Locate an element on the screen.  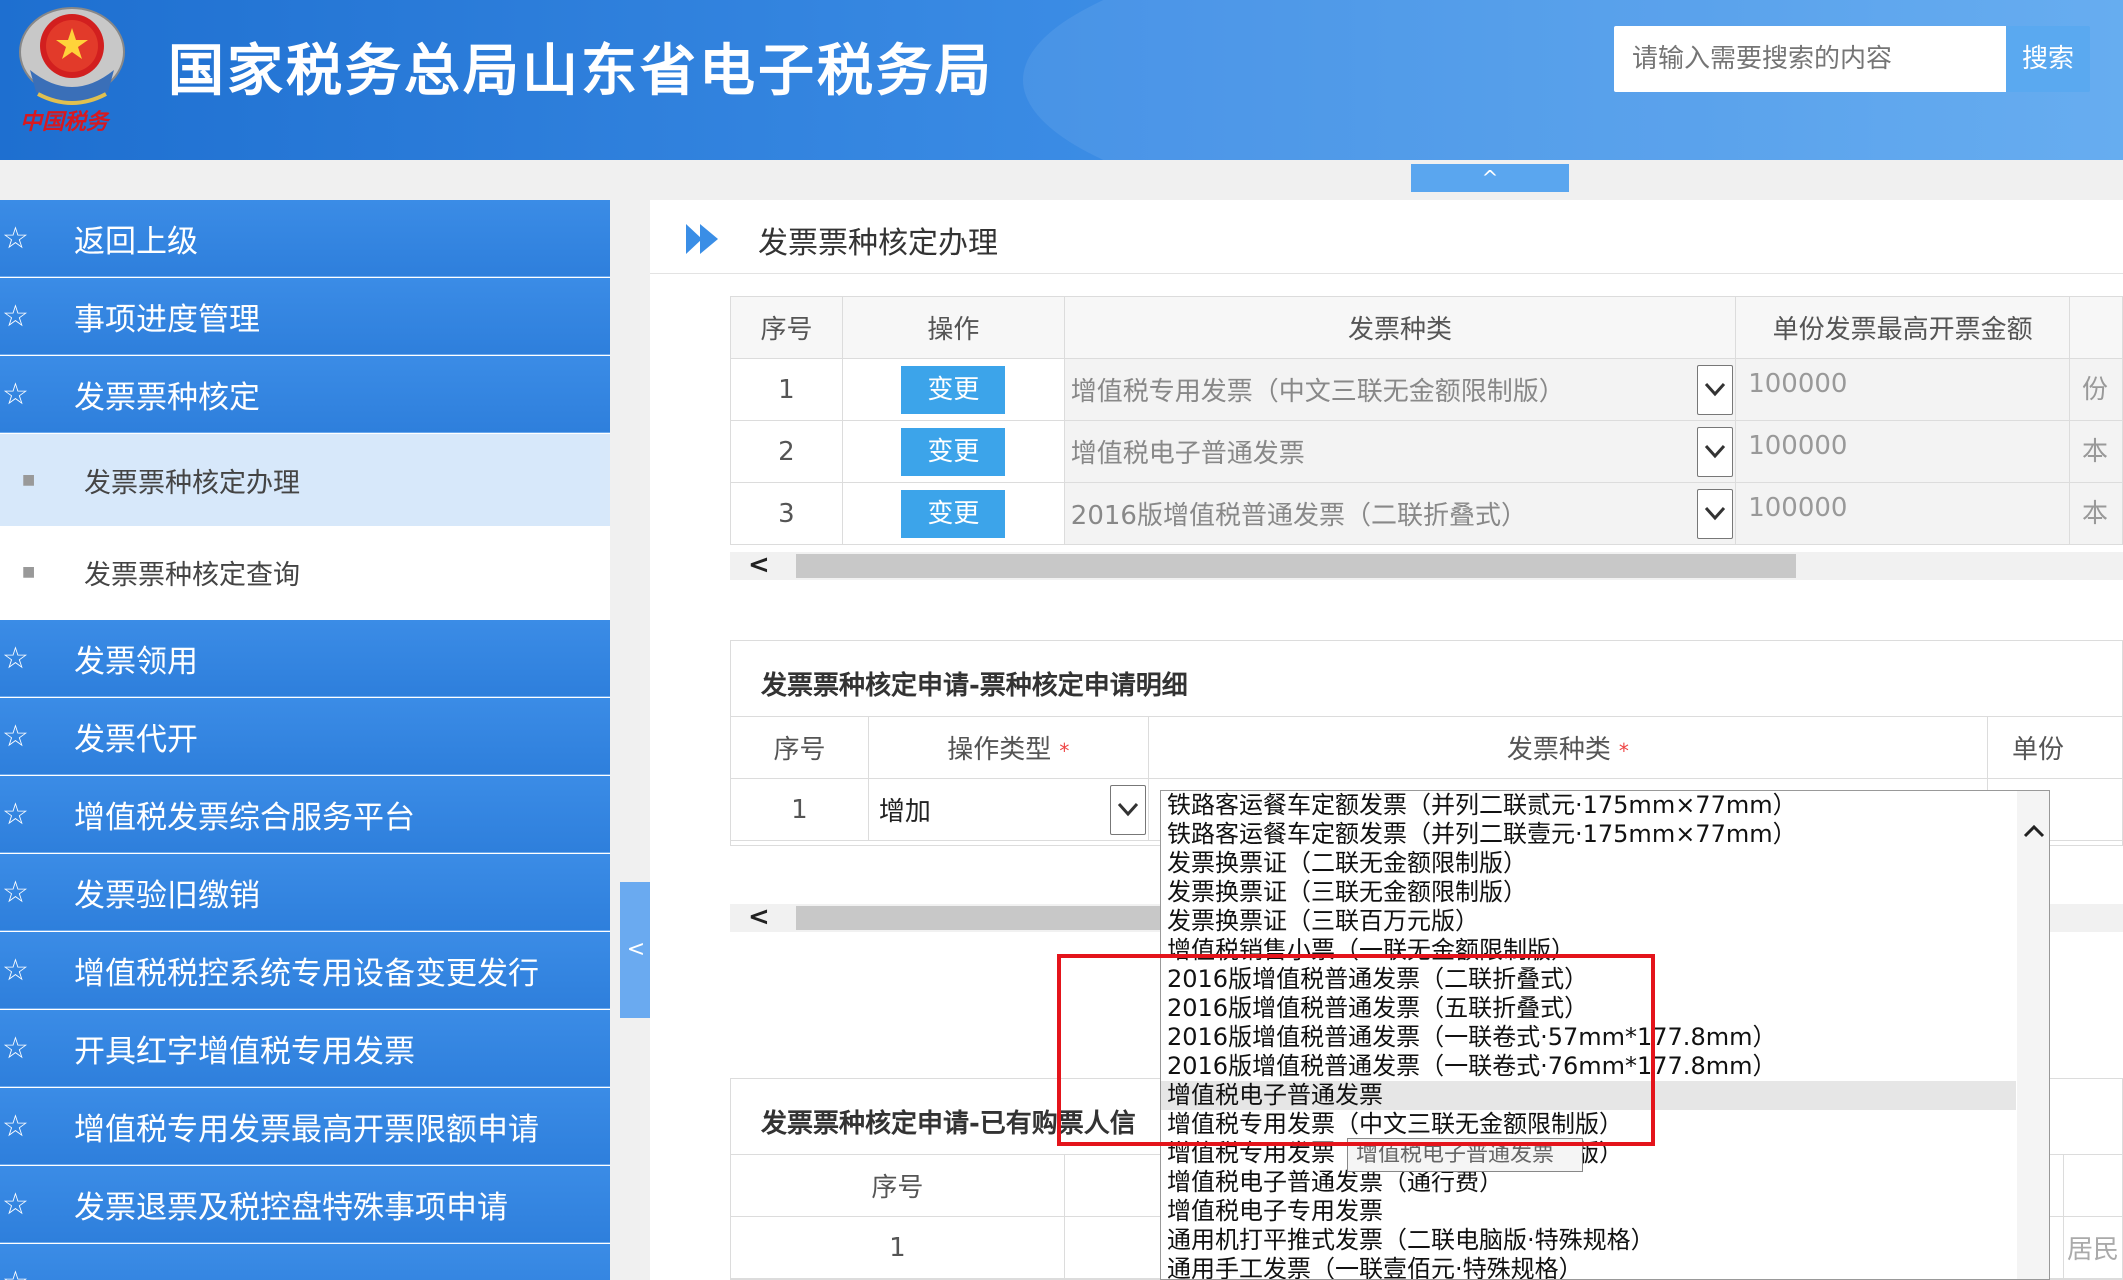
chevron-up-icon is located at coordinates (2034, 831).